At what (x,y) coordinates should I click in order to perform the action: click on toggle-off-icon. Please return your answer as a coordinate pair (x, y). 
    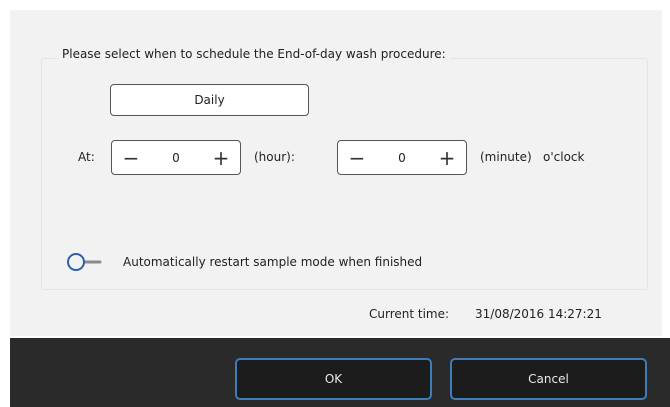
    Looking at the image, I should click on (84, 262).